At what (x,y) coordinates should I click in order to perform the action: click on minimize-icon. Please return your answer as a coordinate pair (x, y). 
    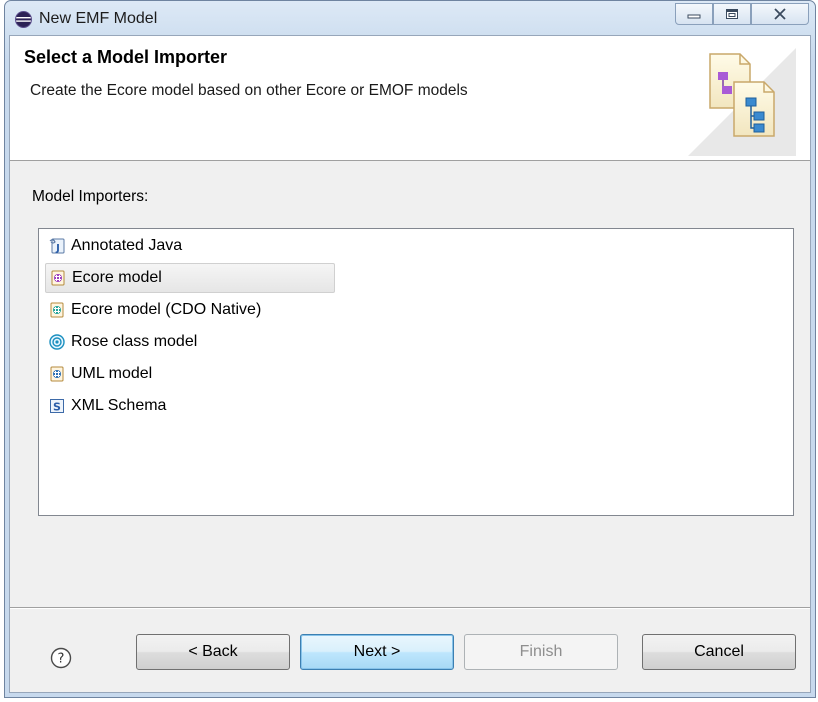
    Looking at the image, I should click on (694, 16).